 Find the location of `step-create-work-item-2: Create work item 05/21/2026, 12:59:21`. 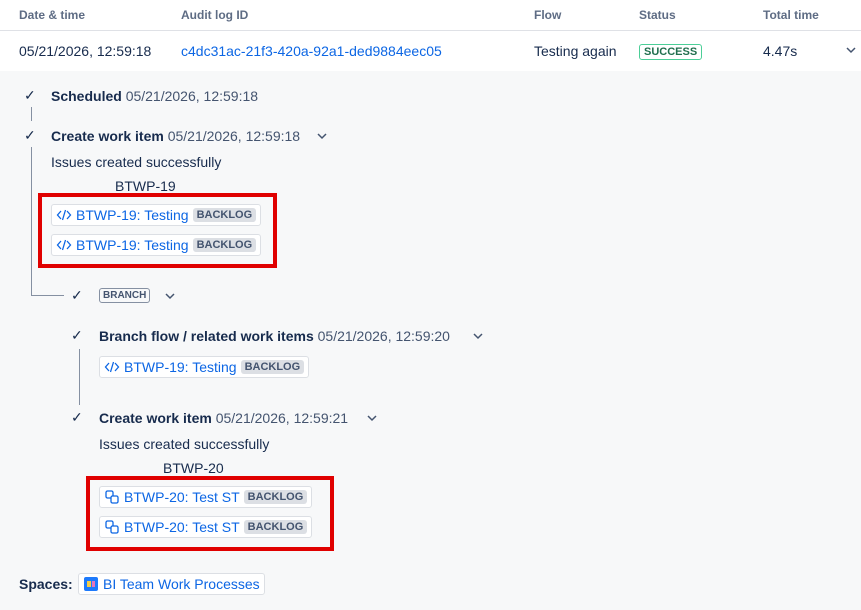

step-create-work-item-2: Create work item 05/21/2026, 12:59:21 is located at coordinates (223, 418).